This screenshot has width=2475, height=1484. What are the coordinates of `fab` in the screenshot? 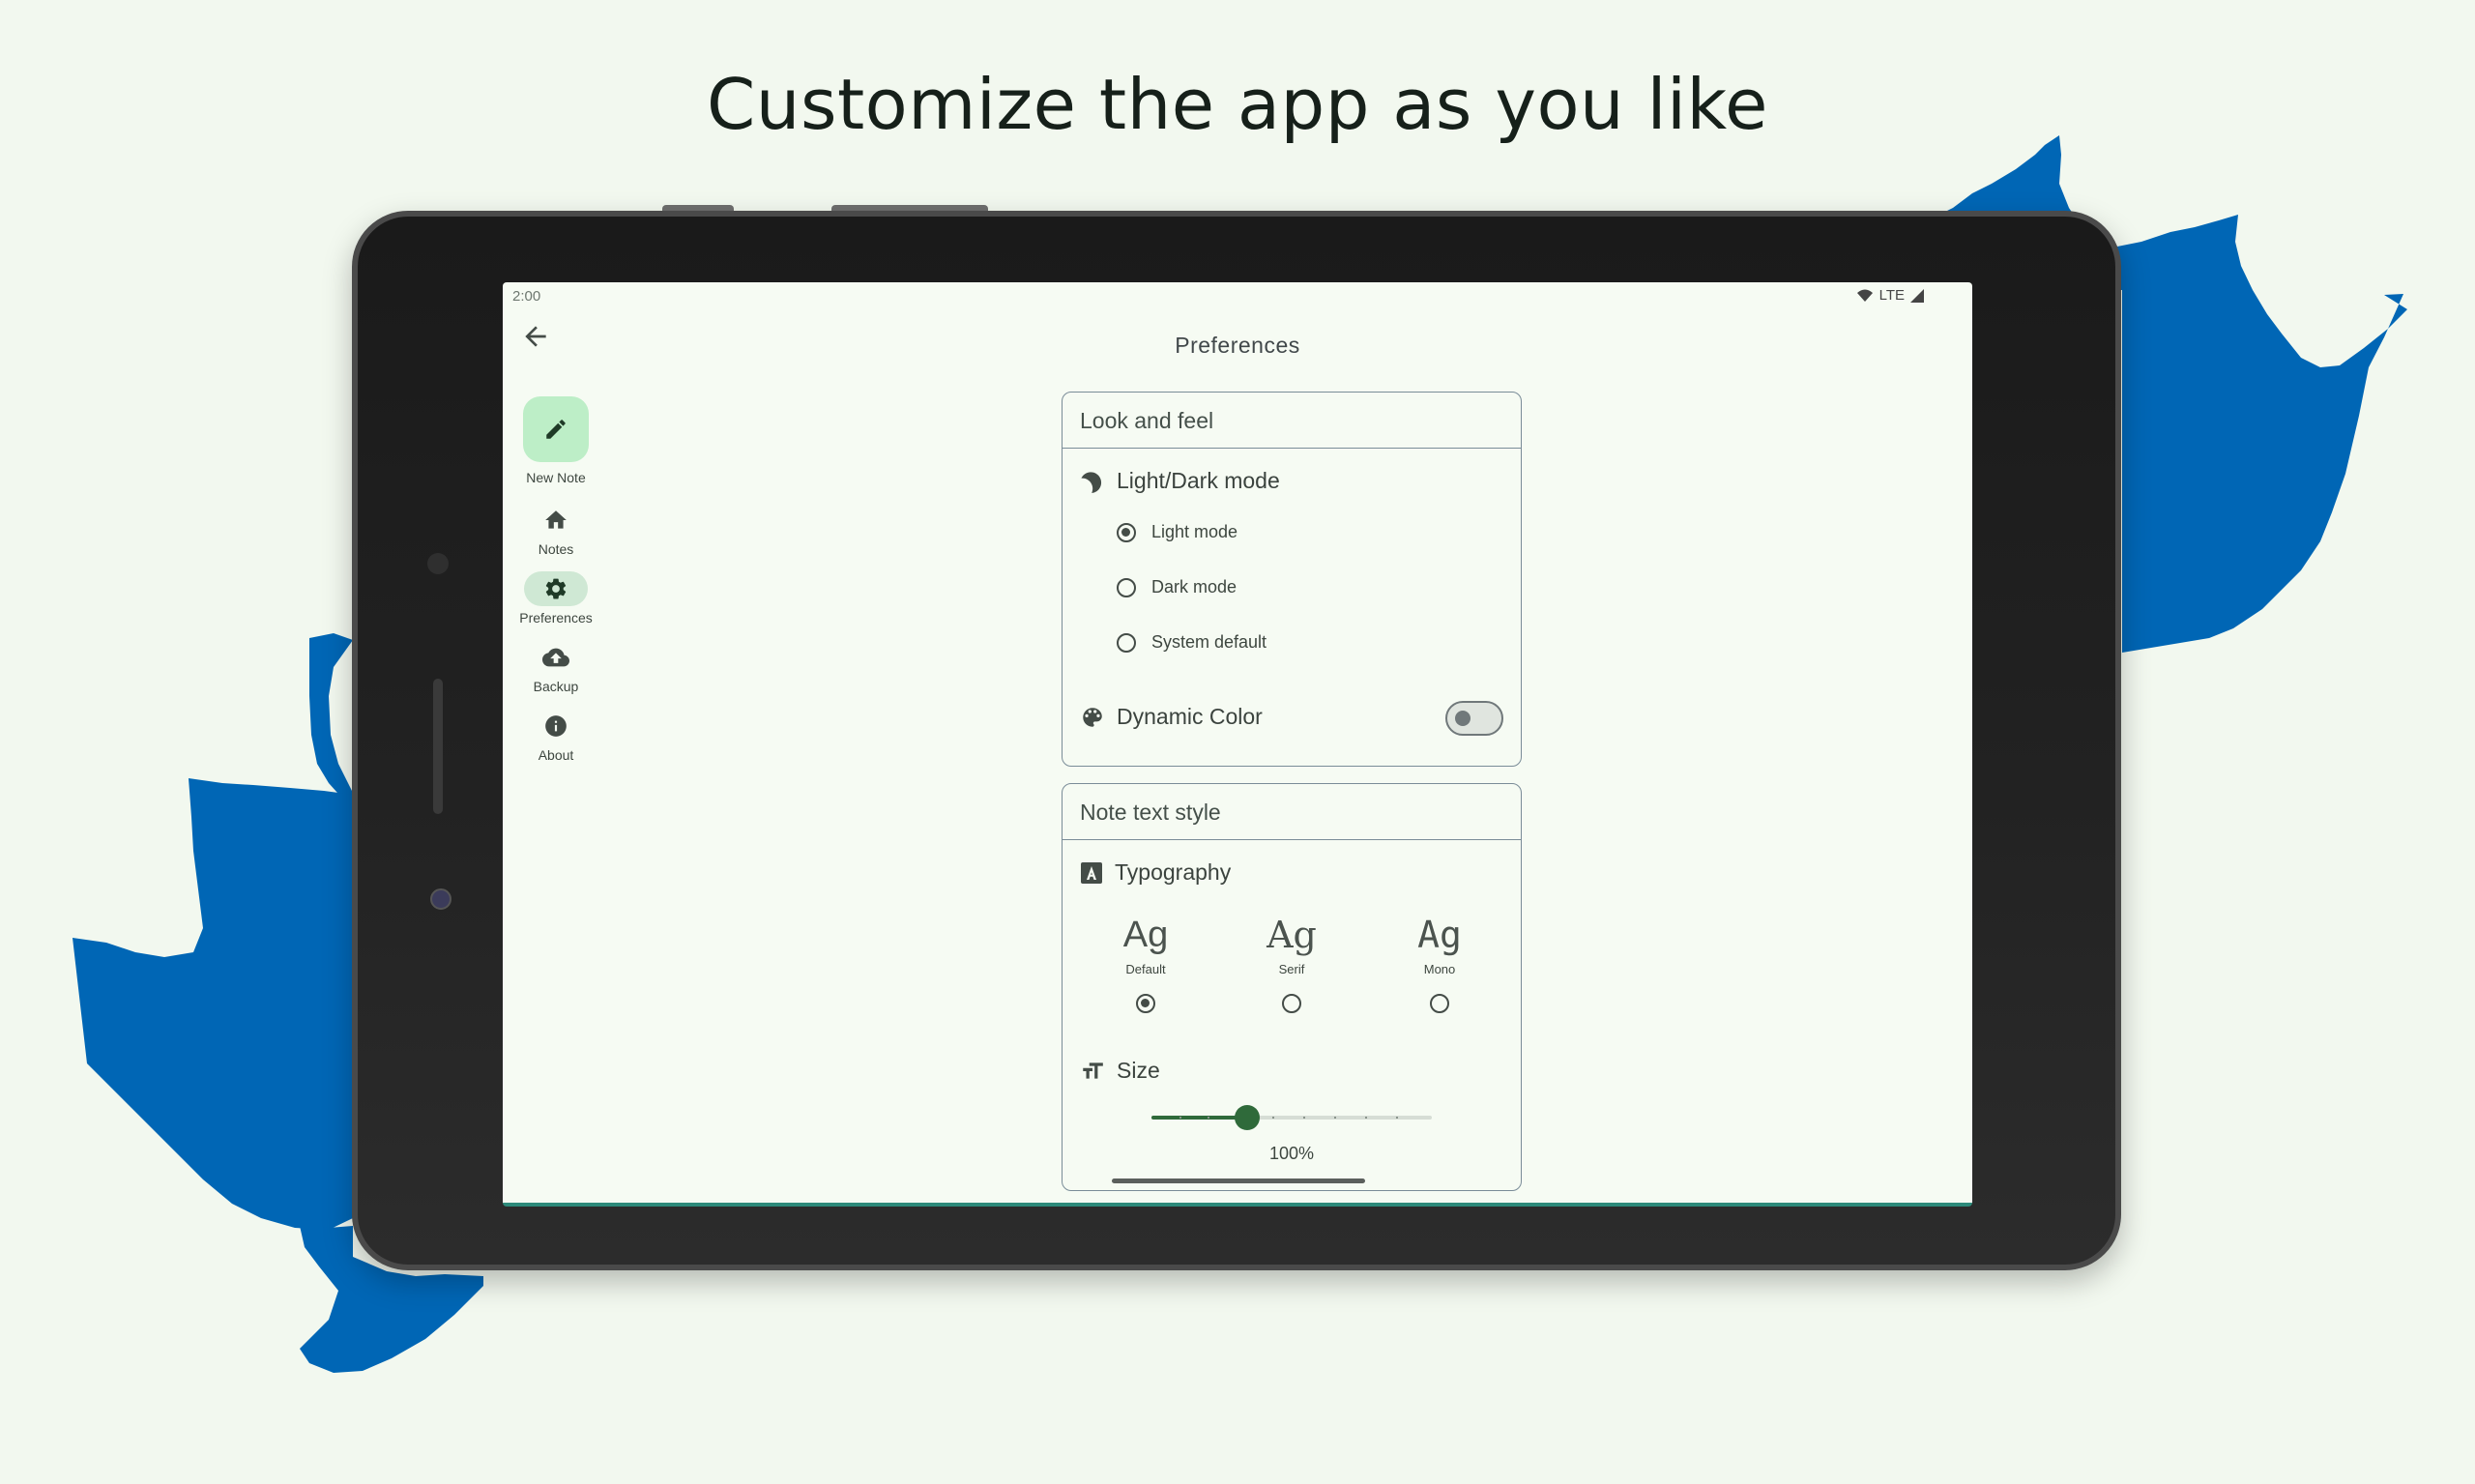 It's located at (556, 429).